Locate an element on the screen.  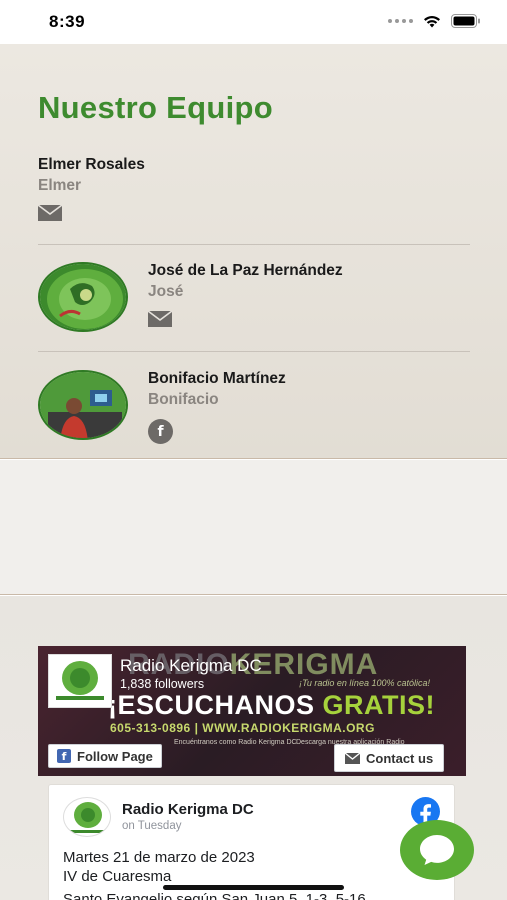
status-bar: 8:39 is located at coordinates (253, 22).